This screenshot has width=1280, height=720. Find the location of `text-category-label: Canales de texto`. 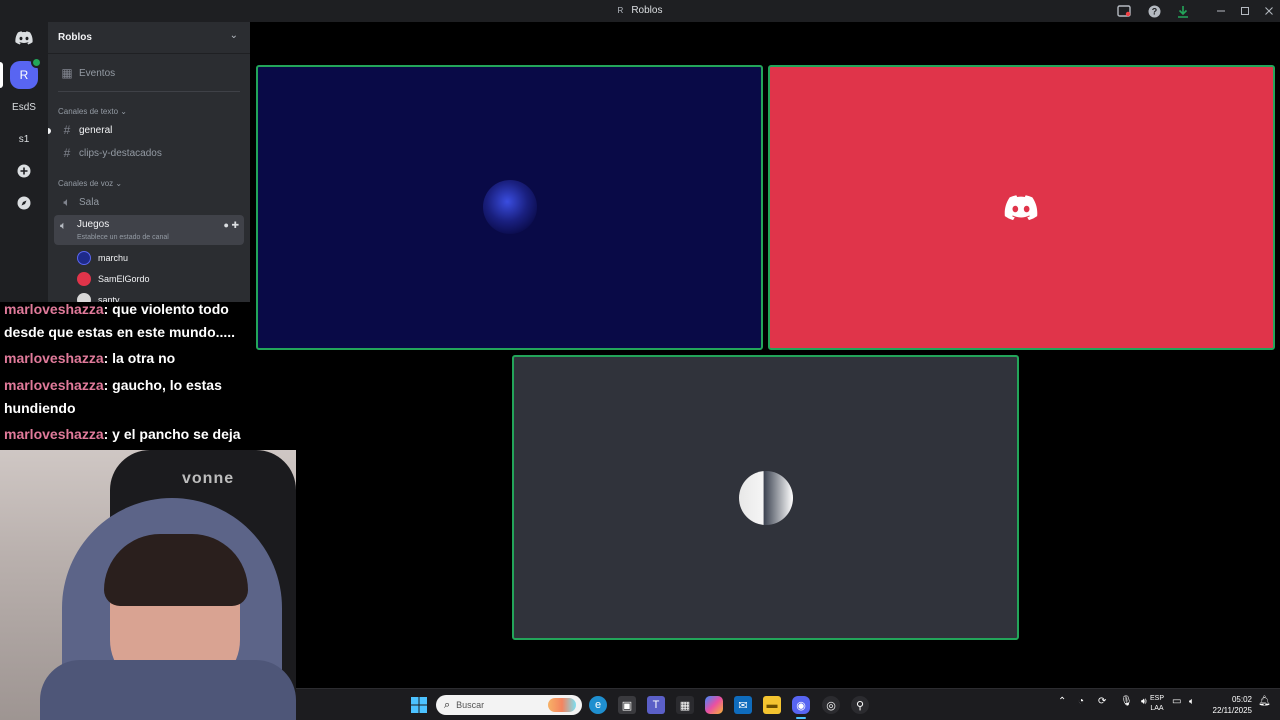

text-category-label: Canales de texto is located at coordinates (88, 111).